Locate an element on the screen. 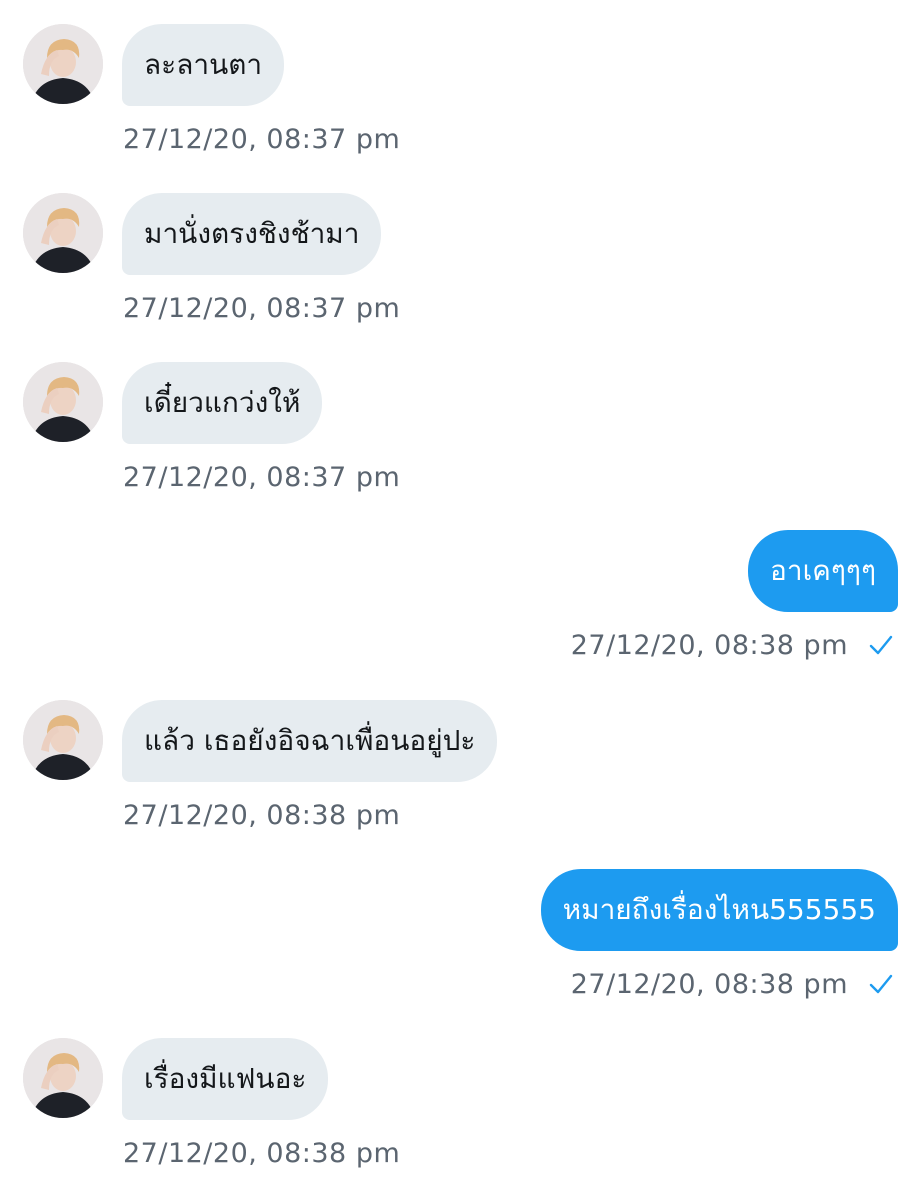 This screenshot has width=920, height=1200. message-bubble: อาเคๆๆๆ is located at coordinates (823, 571).